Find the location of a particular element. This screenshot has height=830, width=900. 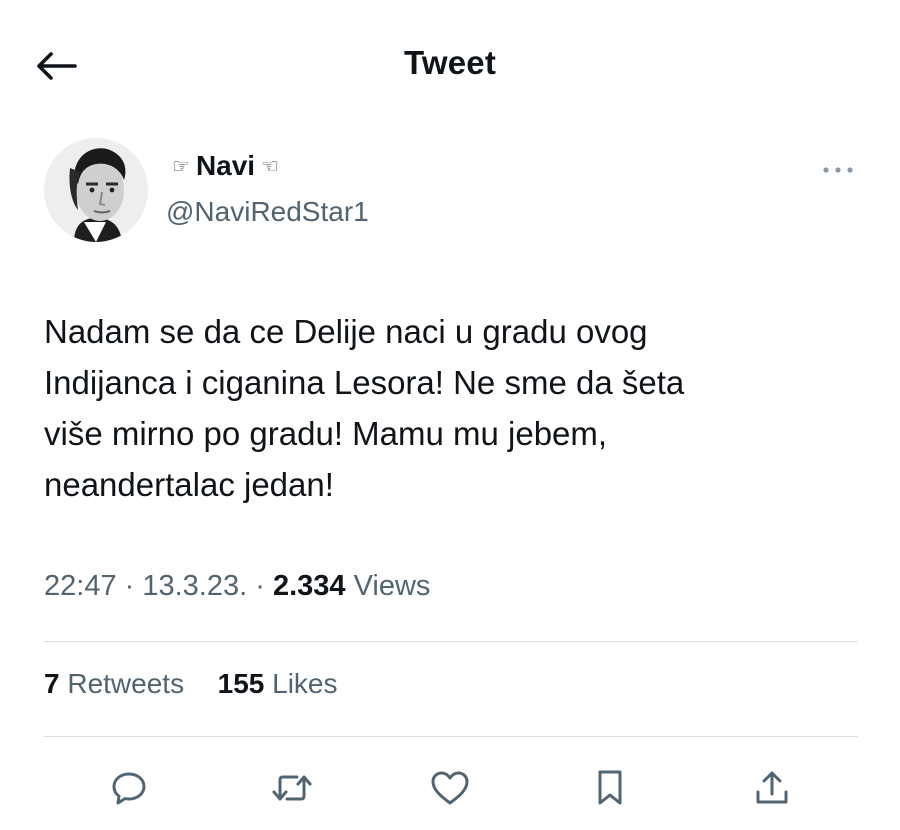

like-button is located at coordinates (450, 788).